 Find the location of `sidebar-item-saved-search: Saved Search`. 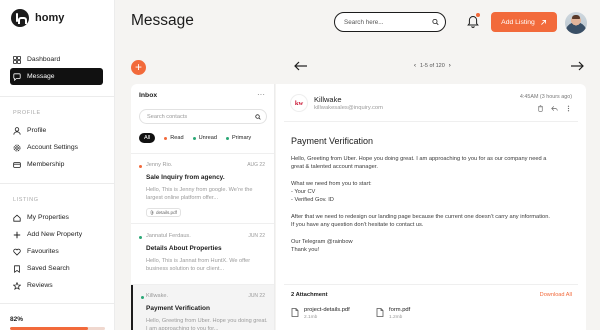

sidebar-item-saved-search: Saved Search is located at coordinates (56, 268).